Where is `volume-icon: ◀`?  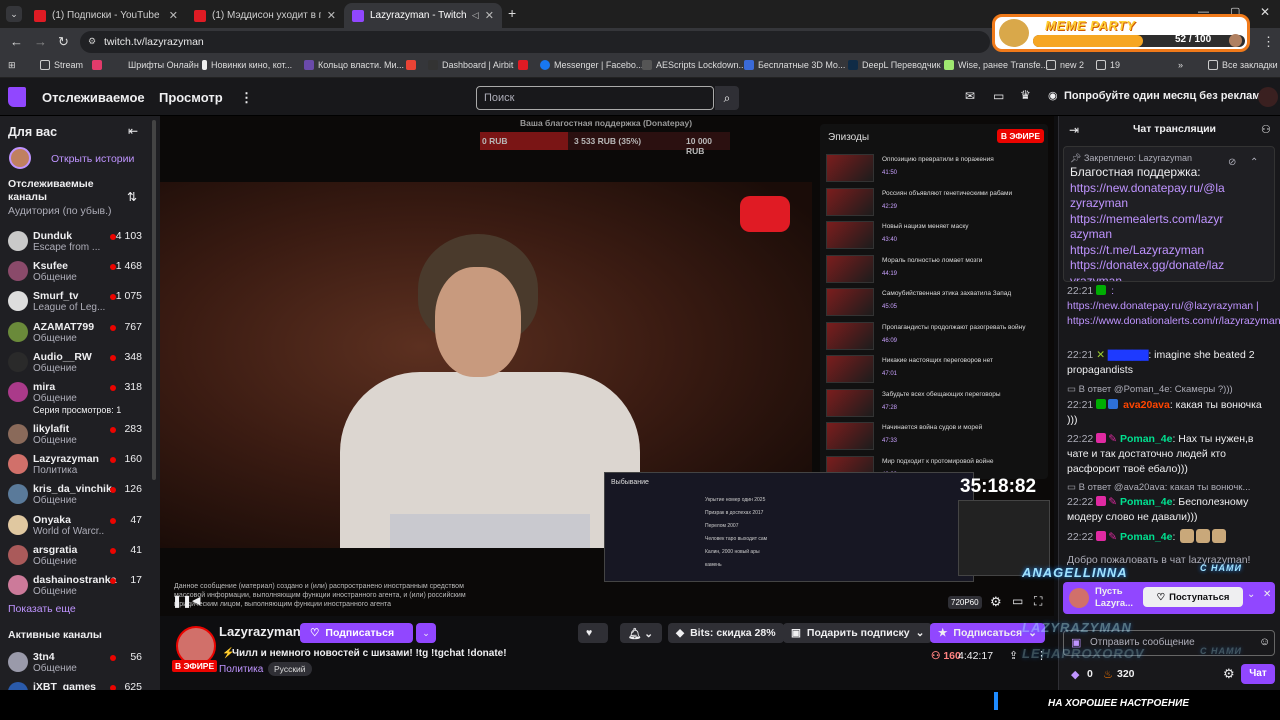 volume-icon: ◀ is located at coordinates (196, 600).